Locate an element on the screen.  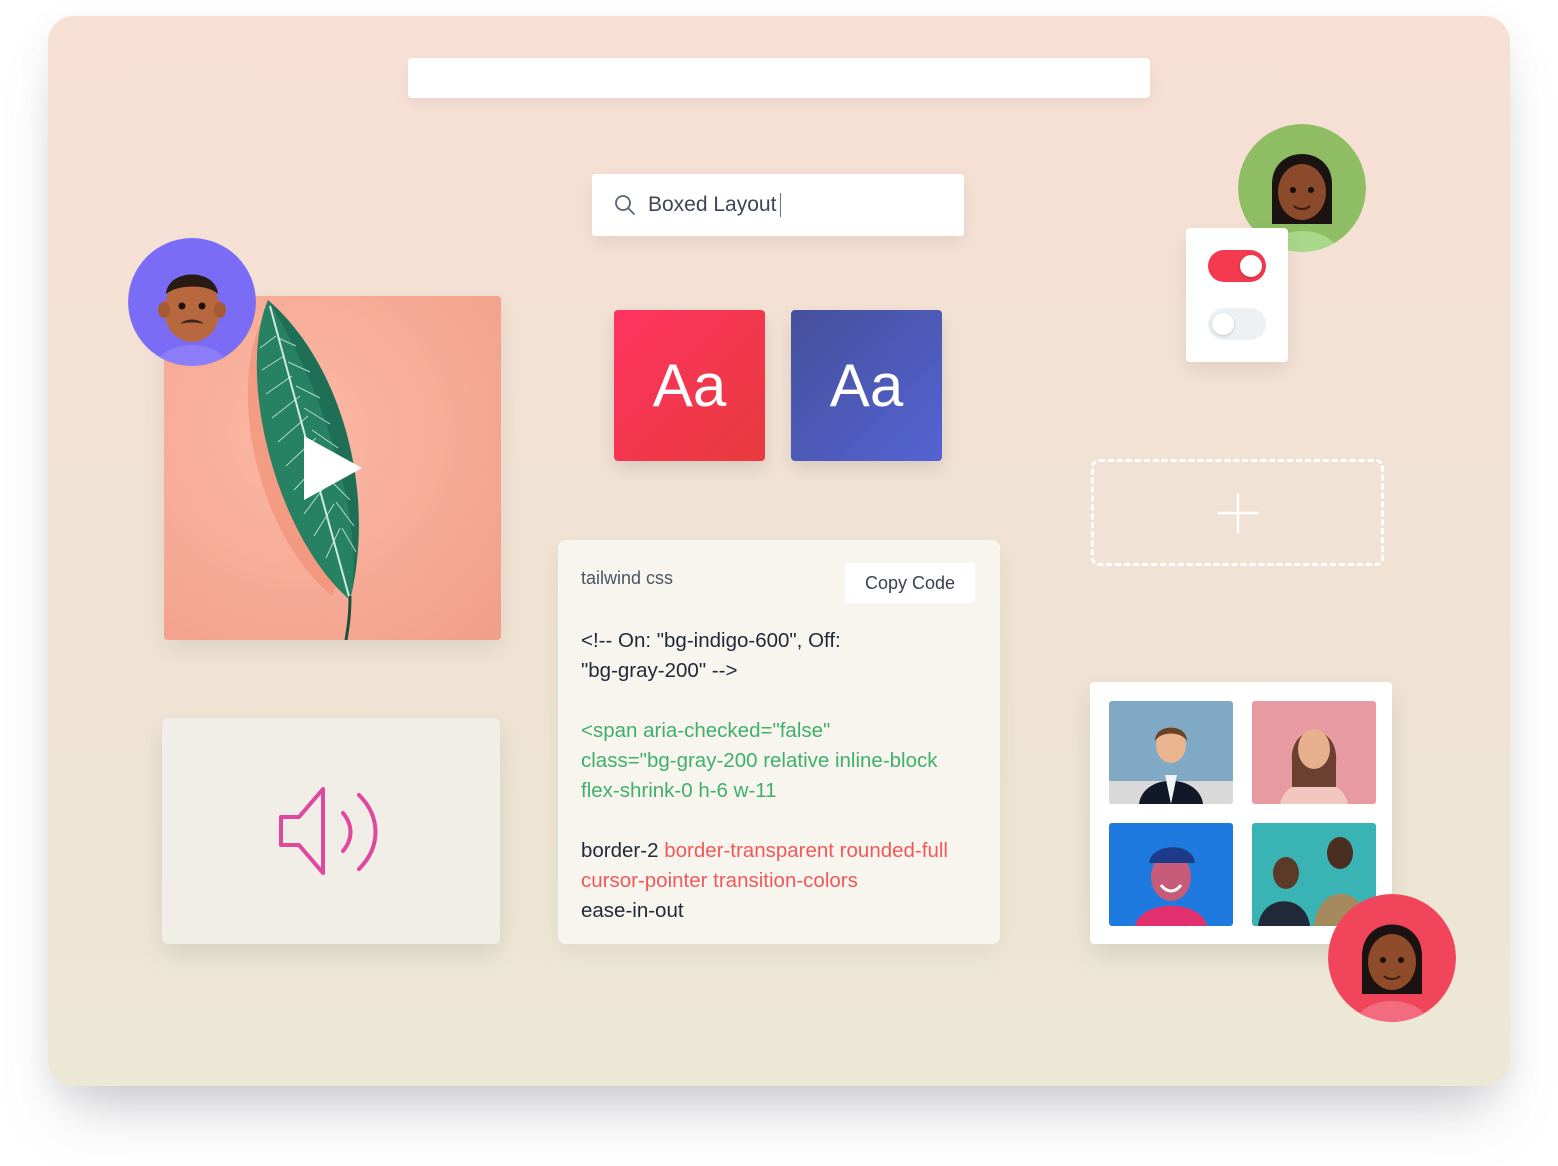
search-box: Boxed Layout is located at coordinates (778, 205).